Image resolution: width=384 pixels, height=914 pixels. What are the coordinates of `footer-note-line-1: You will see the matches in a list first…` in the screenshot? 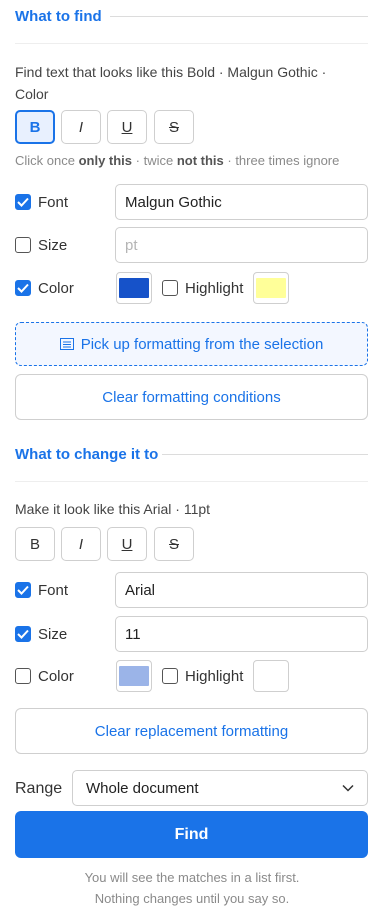 It's located at (192, 877).